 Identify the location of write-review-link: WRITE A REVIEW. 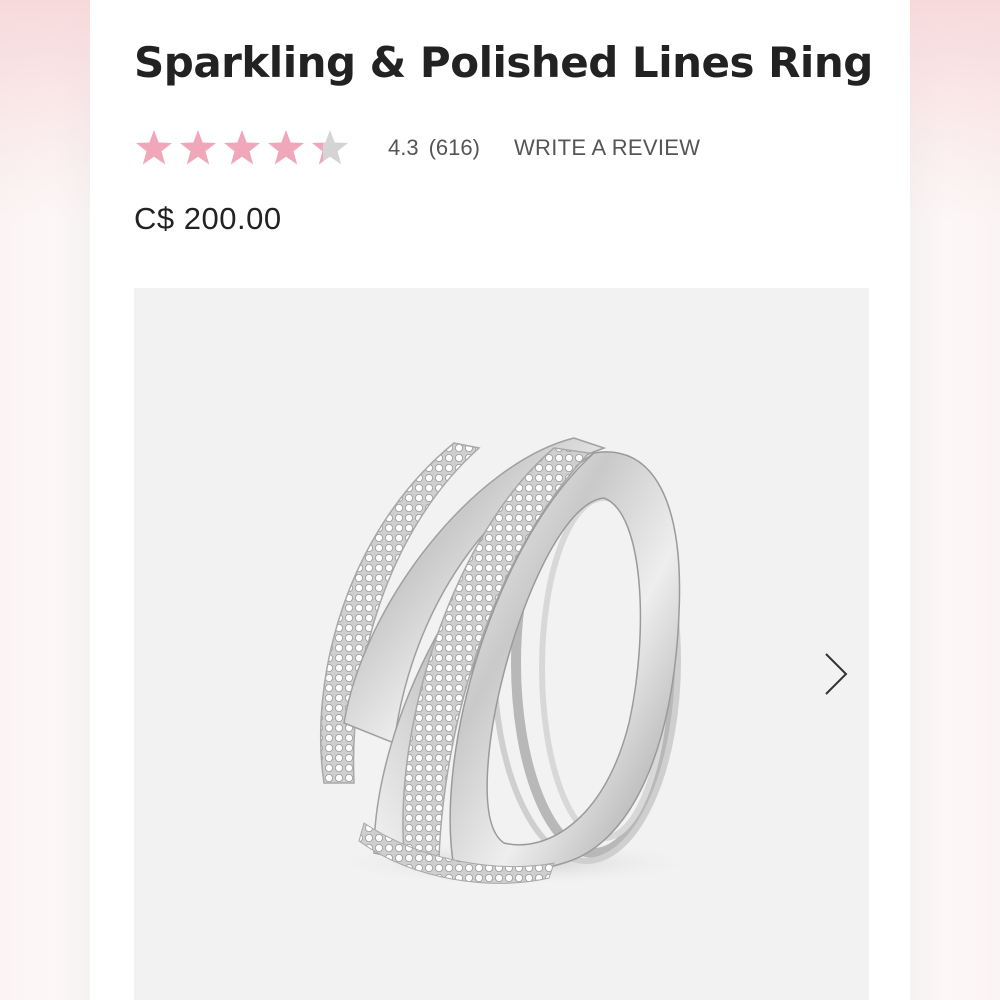
(607, 148).